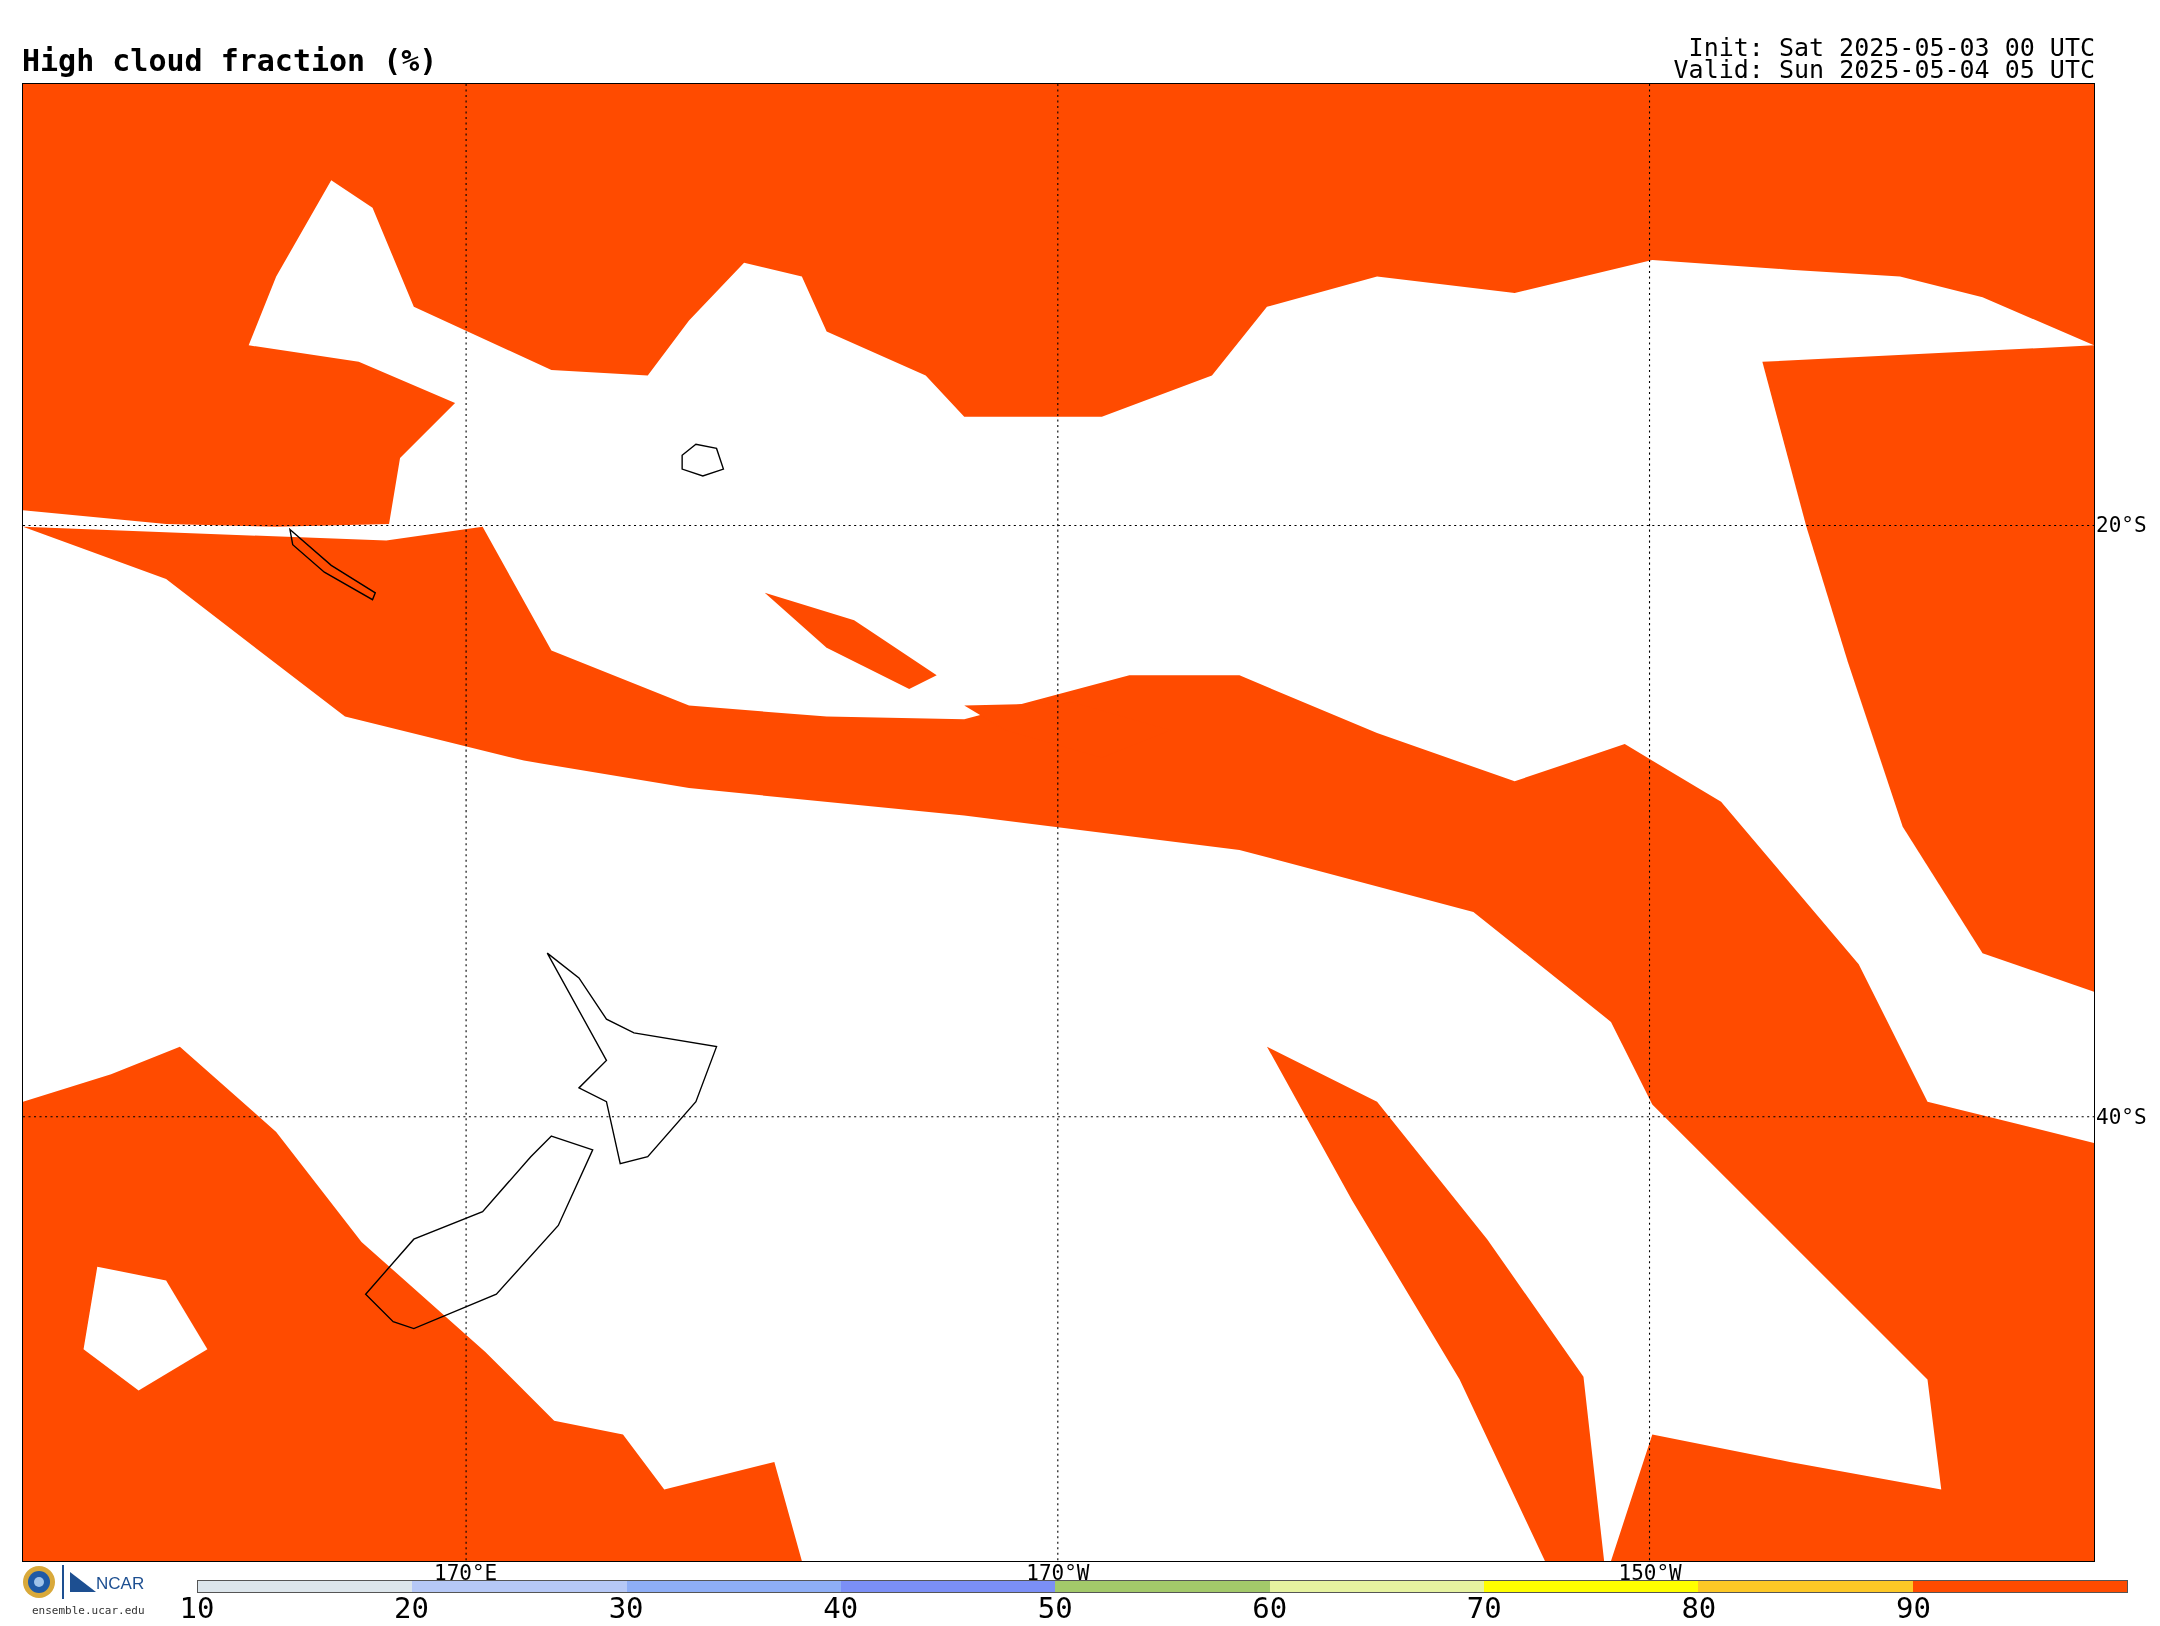  I want to click on init-time: Init: Sat 2025-05-03 00 UTC, so click(1891, 48).